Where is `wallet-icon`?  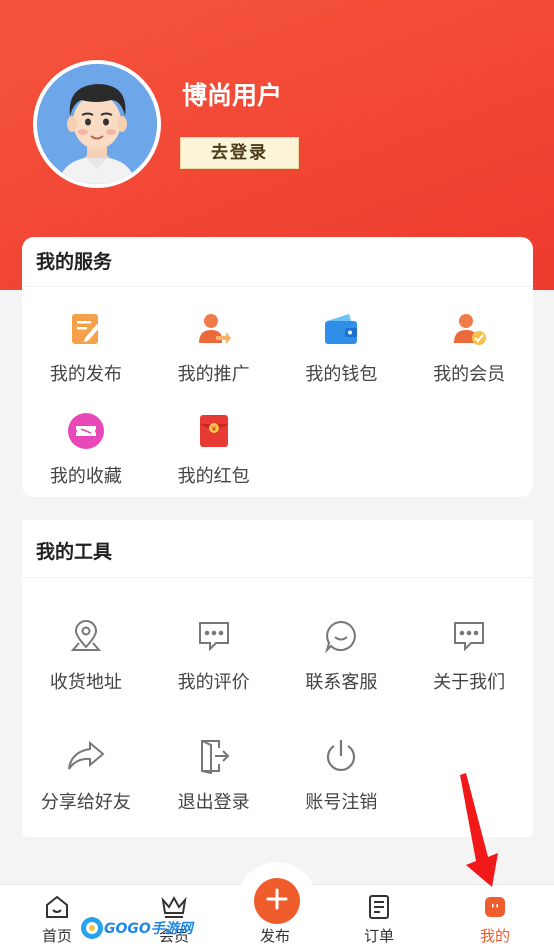 wallet-icon is located at coordinates (341, 329).